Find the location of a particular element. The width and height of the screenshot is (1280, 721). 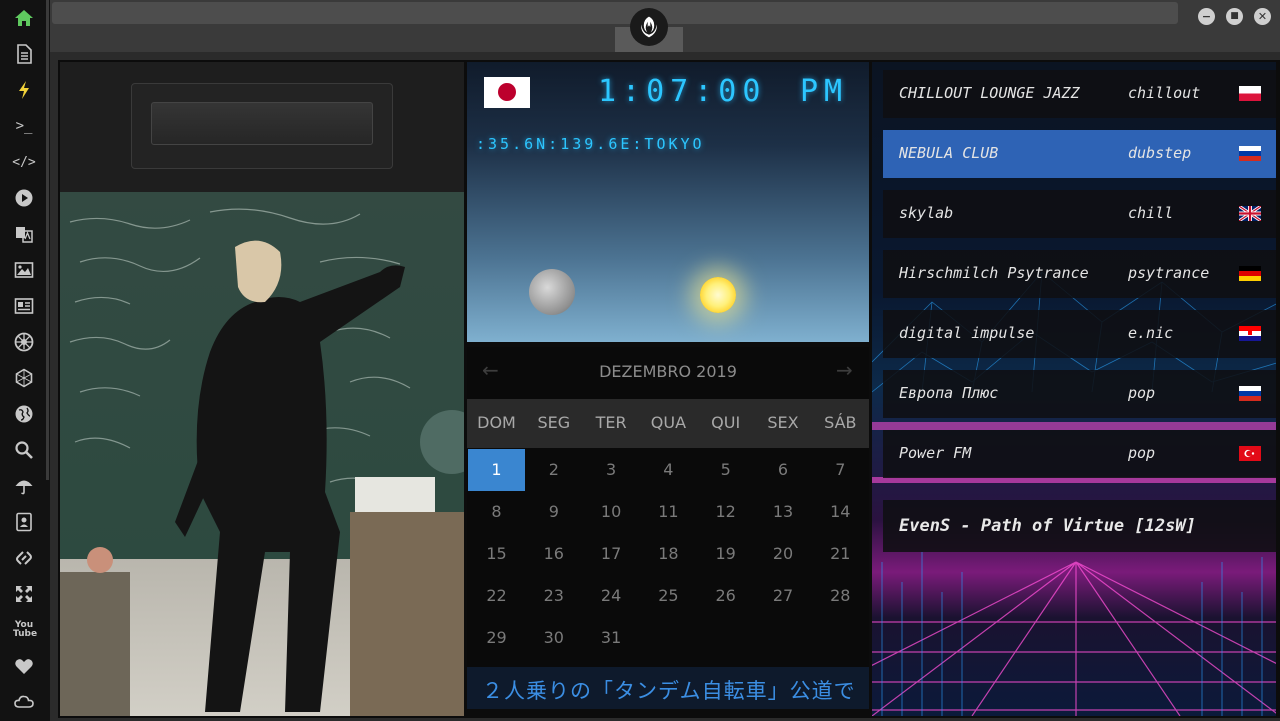

radio-station-name: CHILLOUT LOUNGE JAZZ is located at coordinates (989, 93).